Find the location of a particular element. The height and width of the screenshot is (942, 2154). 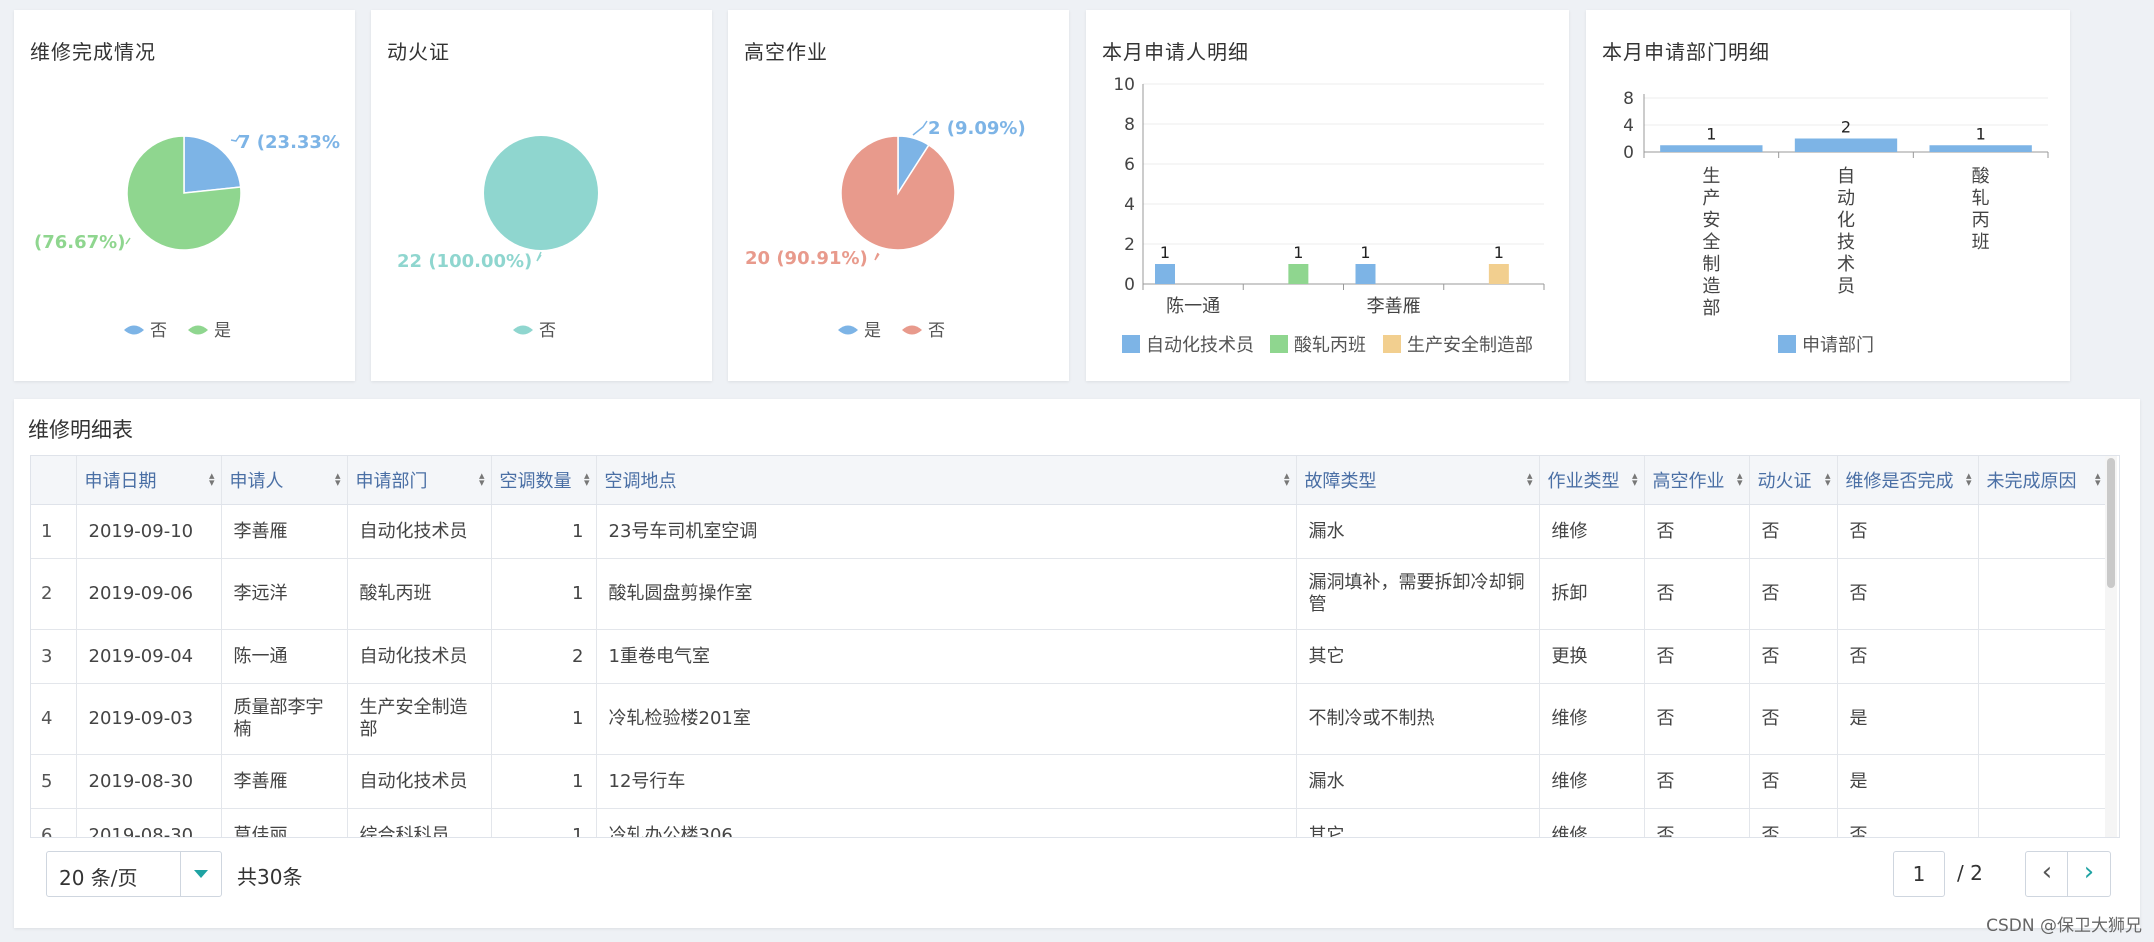

column-header: 故障类型 ▴ ▾ is located at coordinates (1418, 480).